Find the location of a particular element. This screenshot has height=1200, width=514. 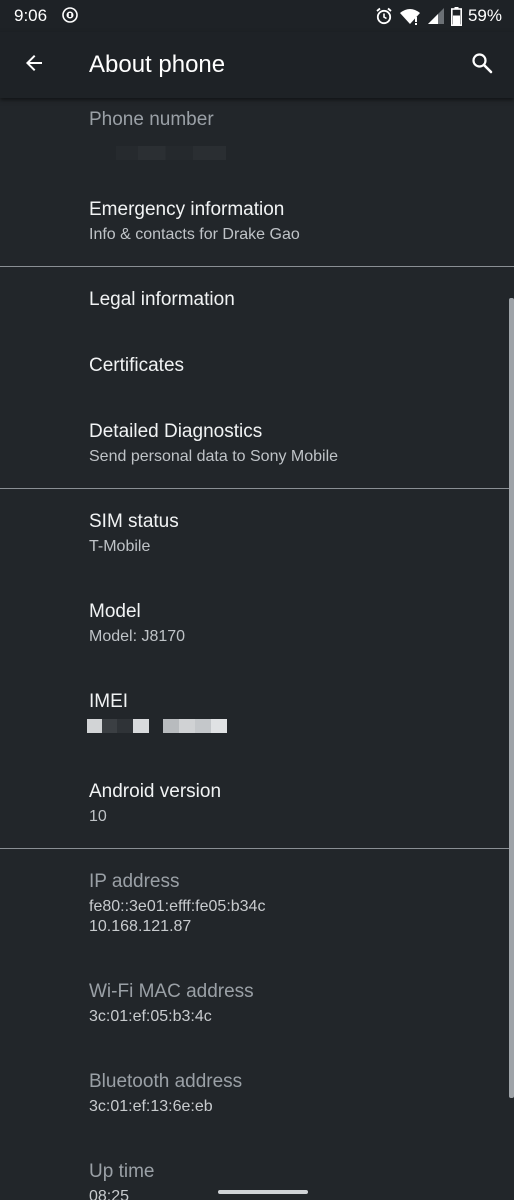

bluetooth-address-item: Bluetooth address 3c:01:ef:13:6e:eb is located at coordinates (257, 1098).